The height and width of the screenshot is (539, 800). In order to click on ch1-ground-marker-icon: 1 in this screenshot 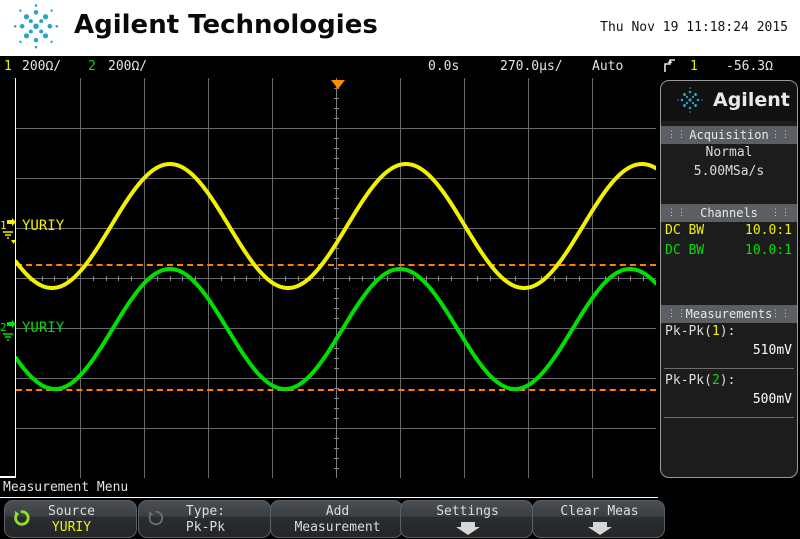, I will do `click(8, 231)`.